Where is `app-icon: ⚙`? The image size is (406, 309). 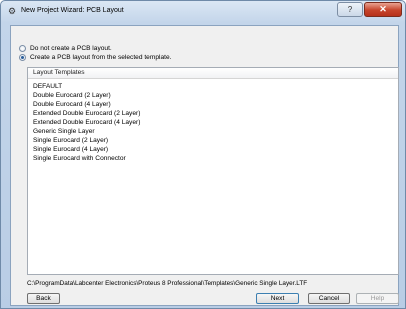
app-icon: ⚙ is located at coordinates (12, 11).